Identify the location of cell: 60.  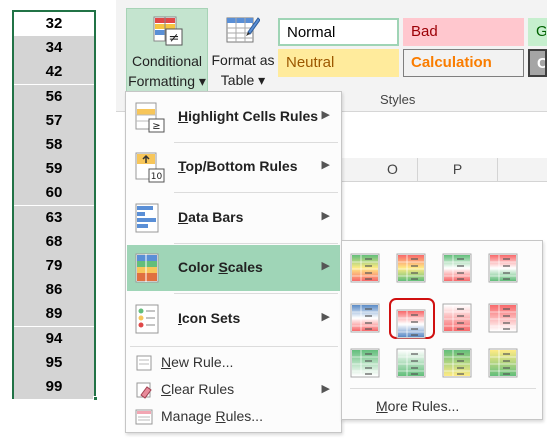
(54, 193).